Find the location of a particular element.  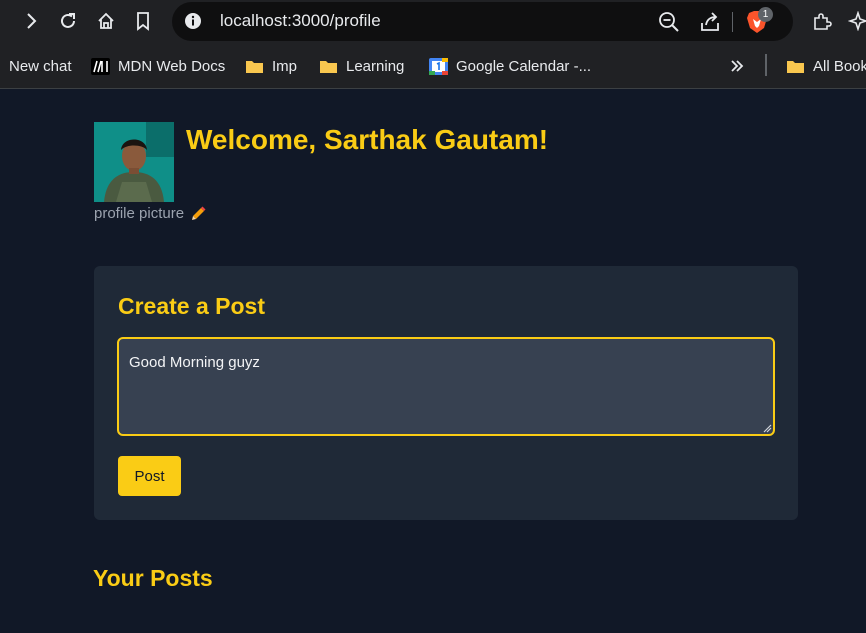

leo-icon is located at coordinates (855, 21).